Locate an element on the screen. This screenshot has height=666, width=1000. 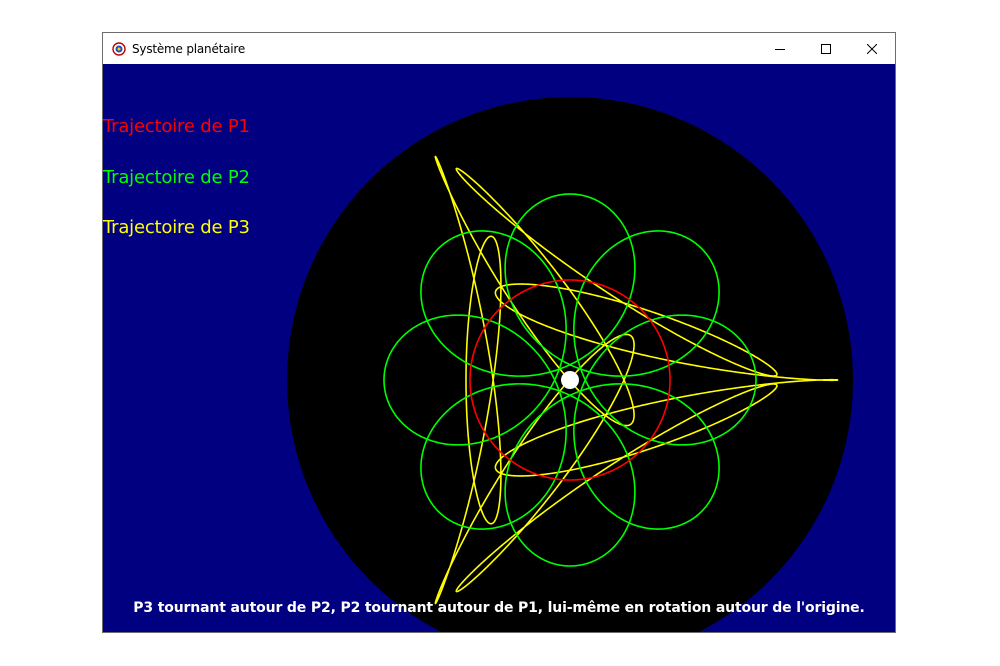
close-icon is located at coordinates (872, 48).